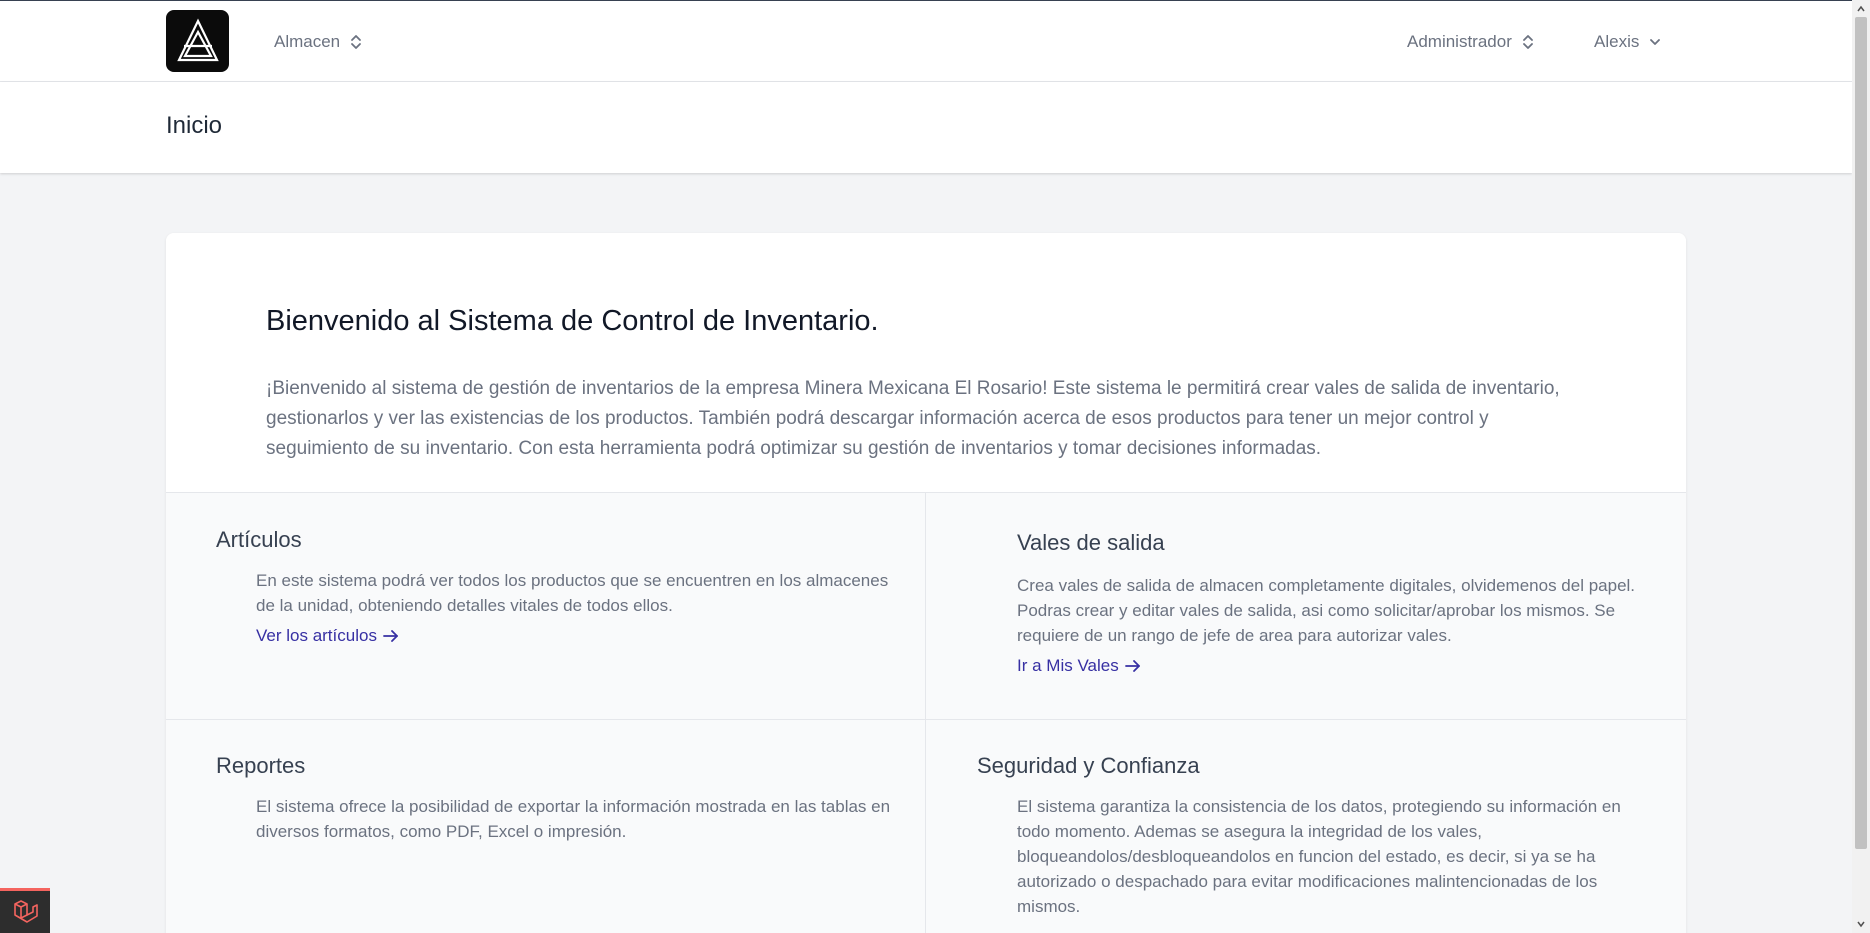  Describe the element at coordinates (1459, 41) in the screenshot. I see `role-selector-label: Administrador` at that location.